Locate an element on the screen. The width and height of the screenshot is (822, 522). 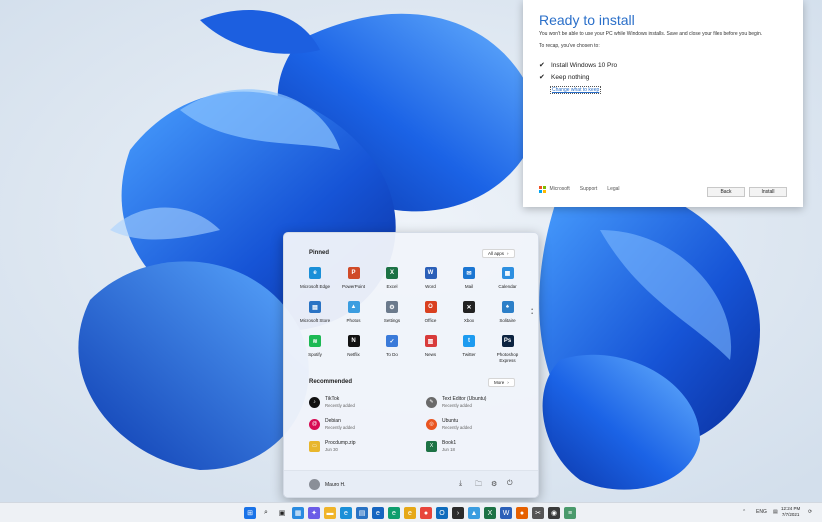
pinned-app-label: Spotify is located at coordinates (315, 354).